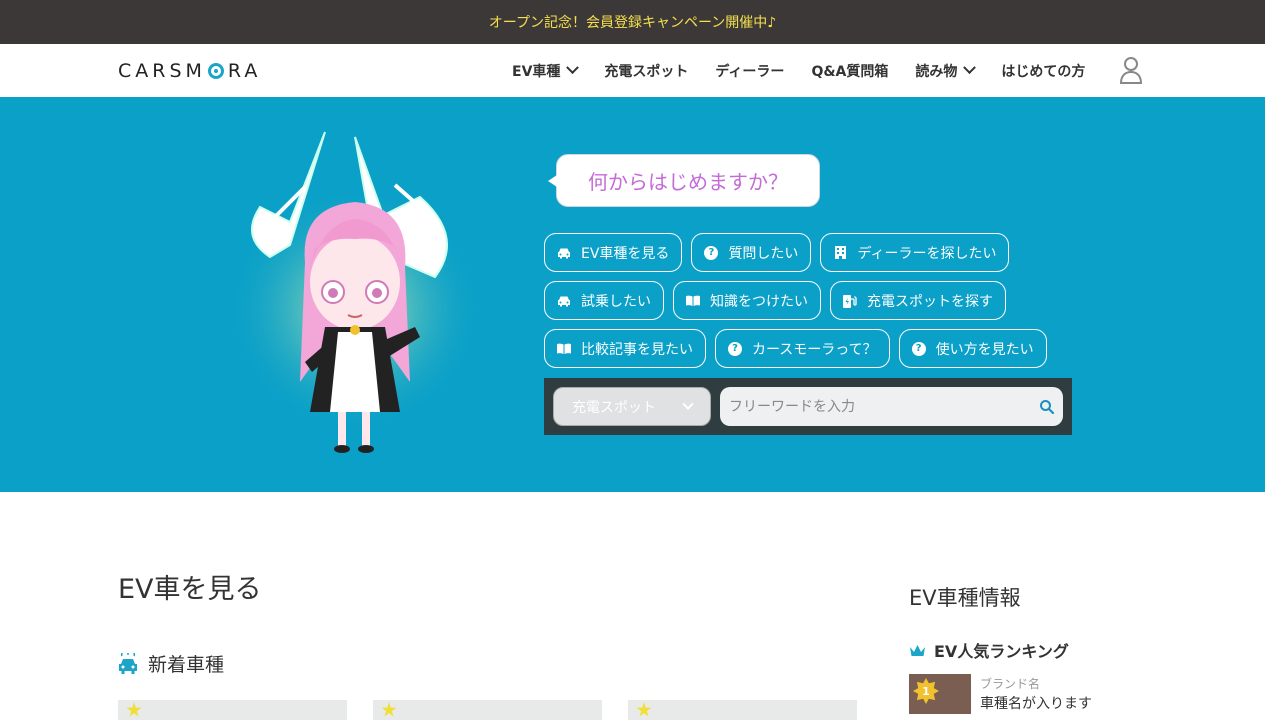 This screenshot has width=1265, height=720. I want to click on logo-text-end: RA, so click(244, 71).